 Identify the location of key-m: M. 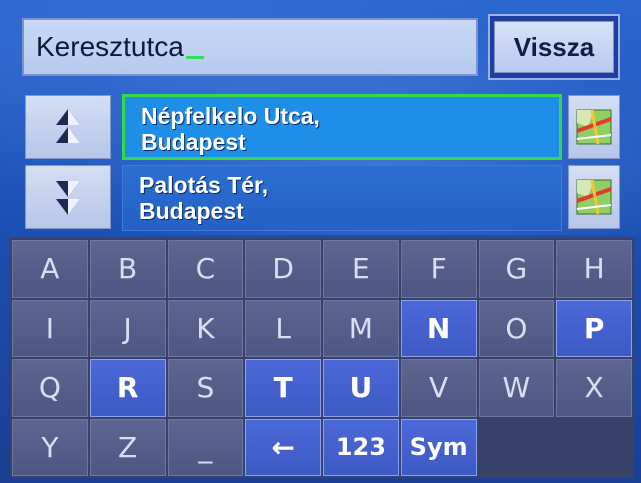
(361, 328).